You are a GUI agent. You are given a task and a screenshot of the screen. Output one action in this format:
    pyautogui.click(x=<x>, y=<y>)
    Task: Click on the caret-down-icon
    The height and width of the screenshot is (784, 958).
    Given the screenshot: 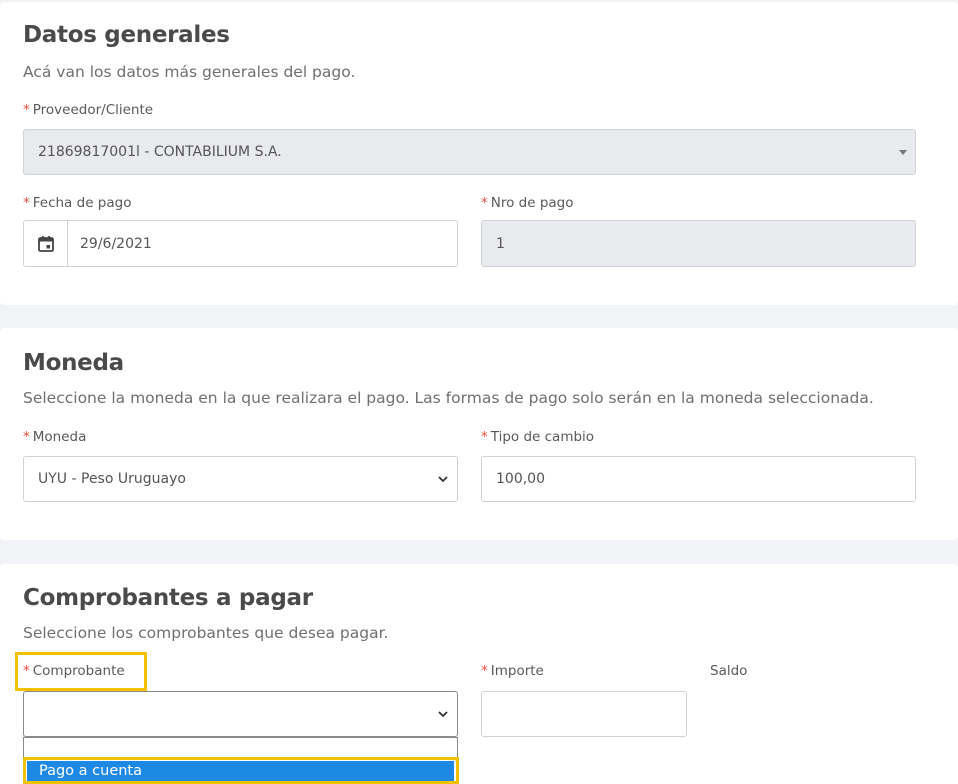 What is the action you would take?
    pyautogui.click(x=903, y=152)
    